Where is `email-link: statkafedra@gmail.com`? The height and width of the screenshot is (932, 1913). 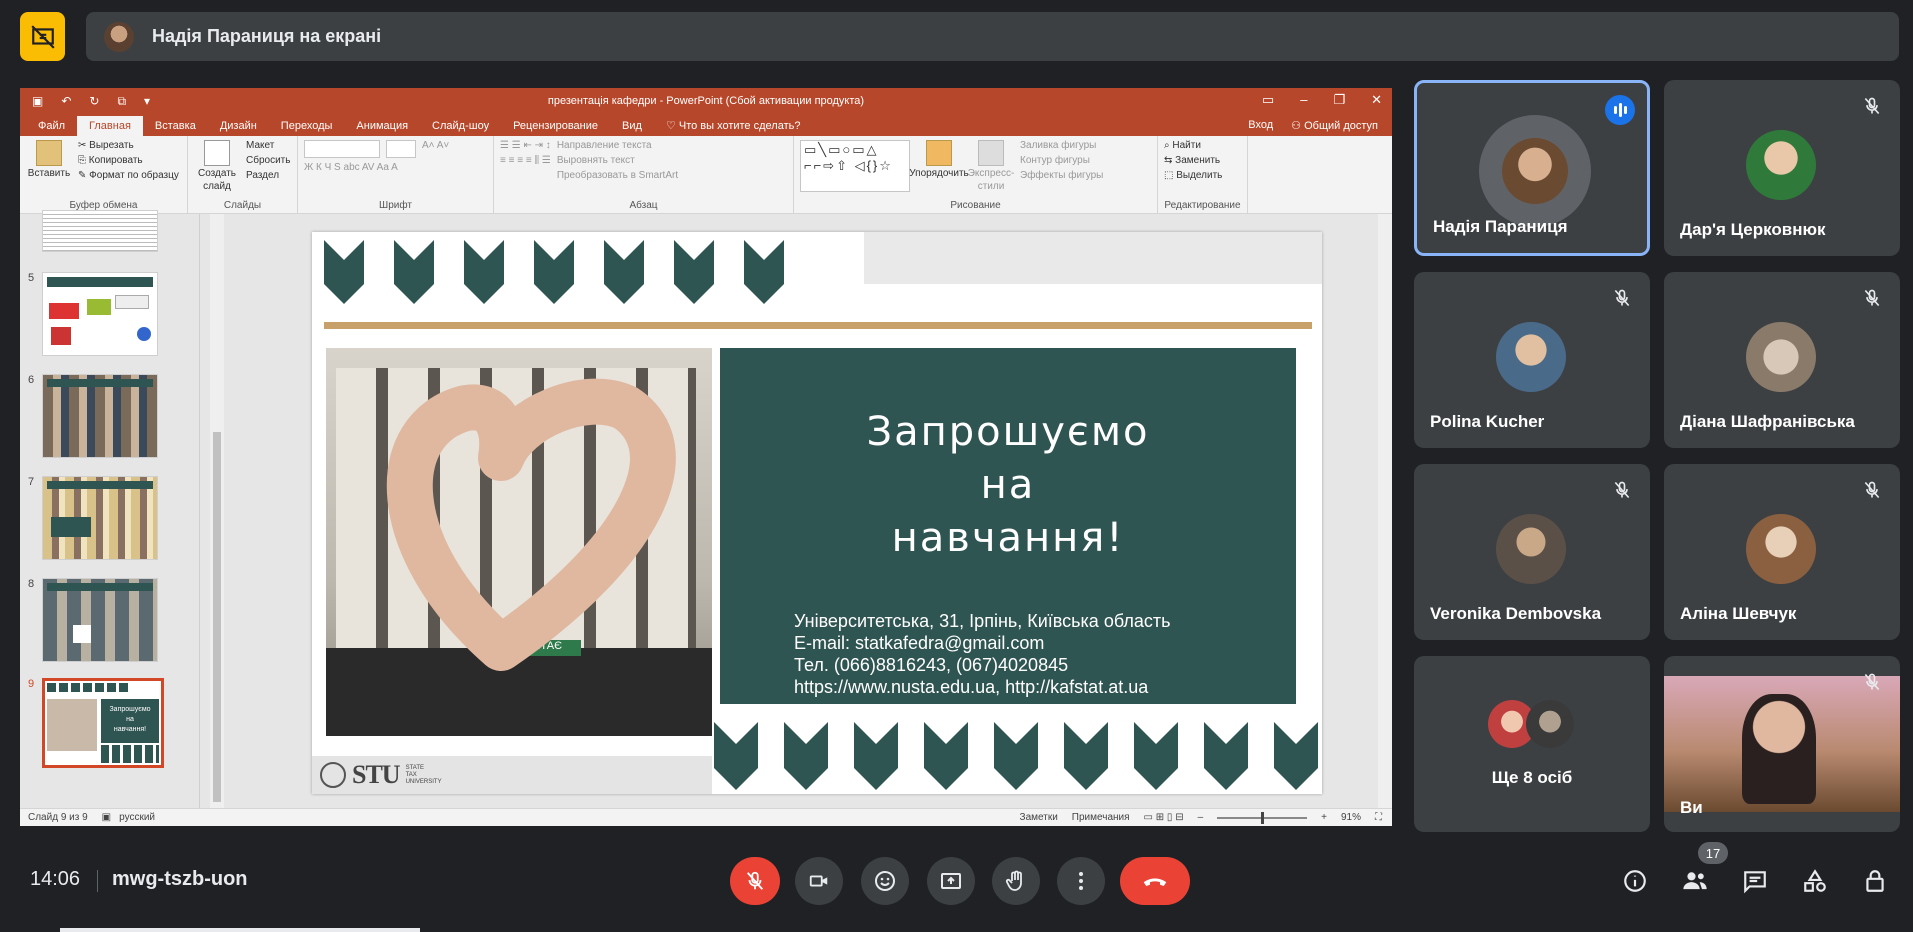
email-link: statkafedra@gmail.com is located at coordinates (949, 643).